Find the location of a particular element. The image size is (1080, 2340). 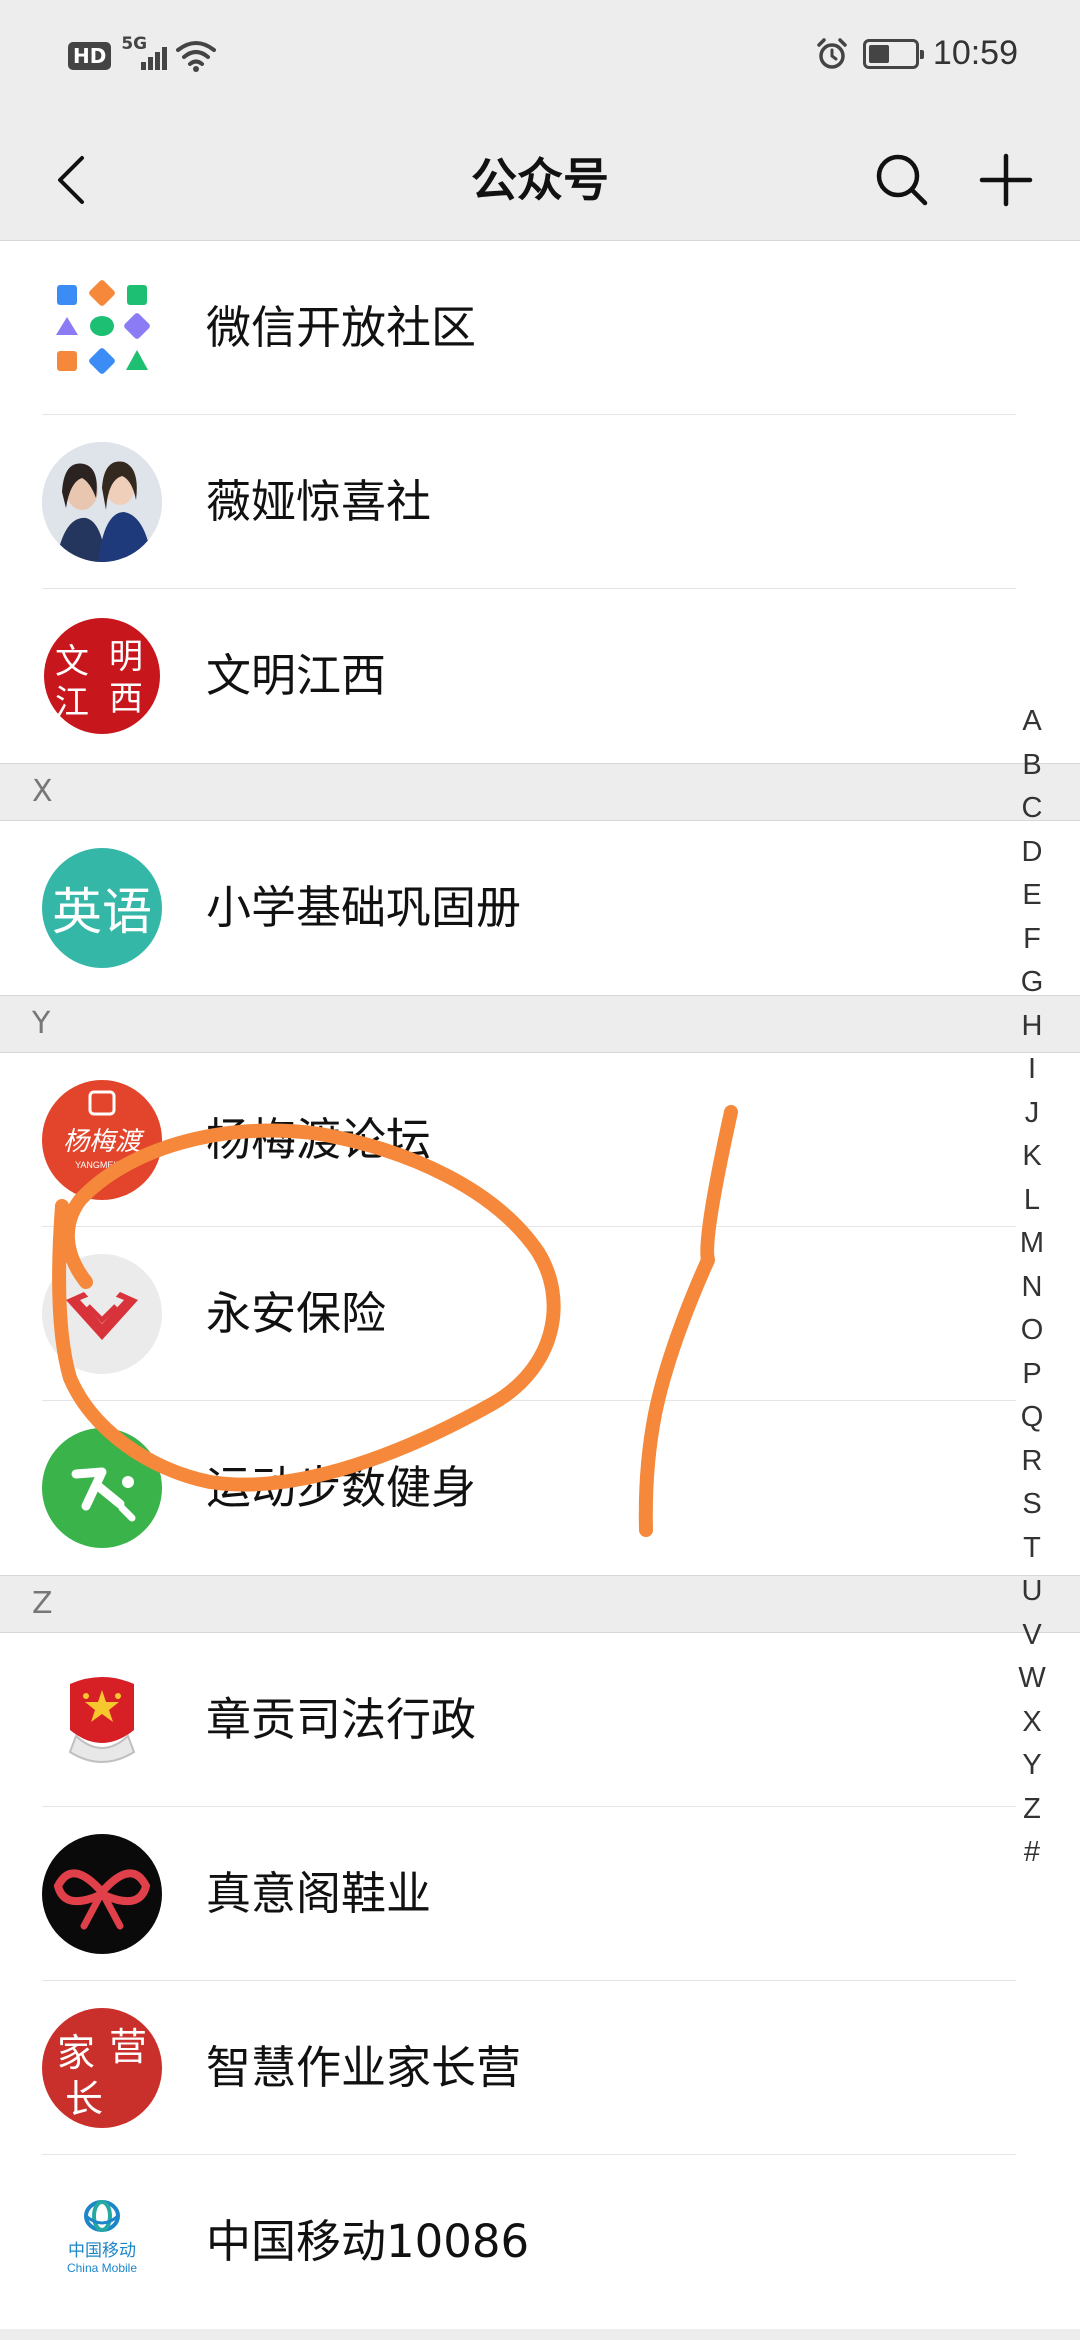

list-item: 章贡司法行政 is located at coordinates (540, 1720).